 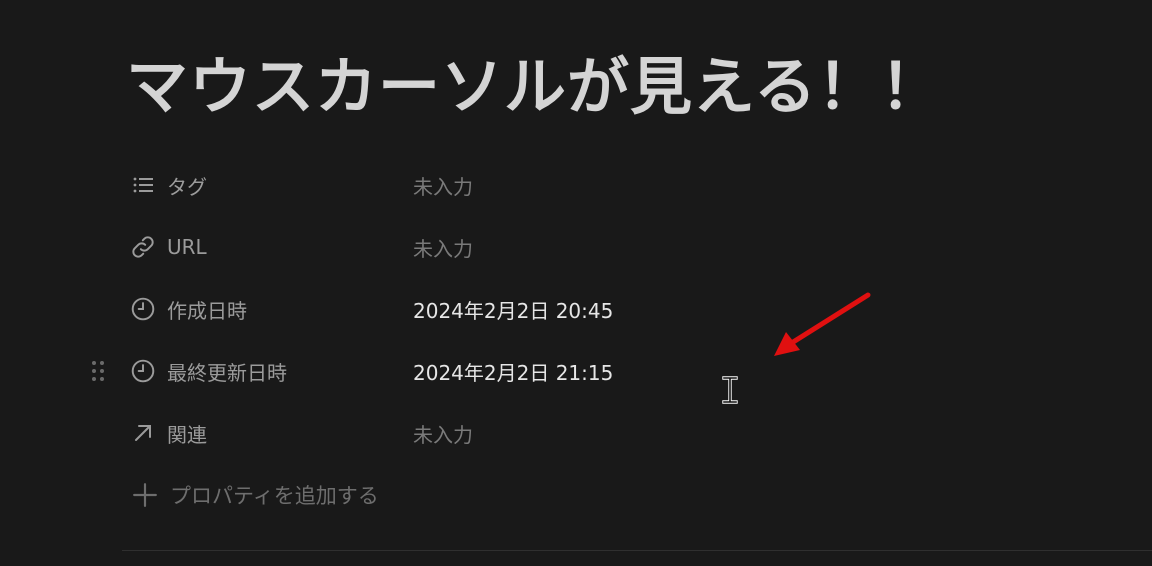 I want to click on property-name-url: URL, so click(x=168, y=247).